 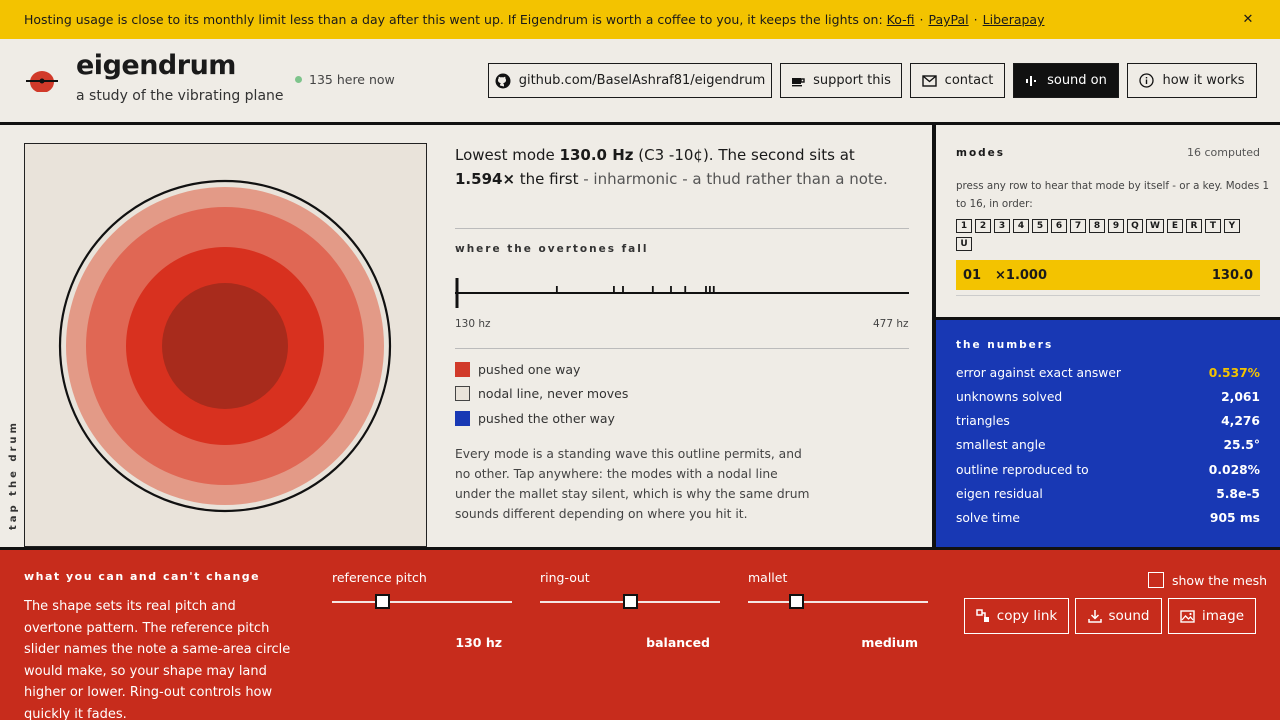 What do you see at coordinates (1238, 494) in the screenshot?
I see `stat-value: 5.8e-5` at bounding box center [1238, 494].